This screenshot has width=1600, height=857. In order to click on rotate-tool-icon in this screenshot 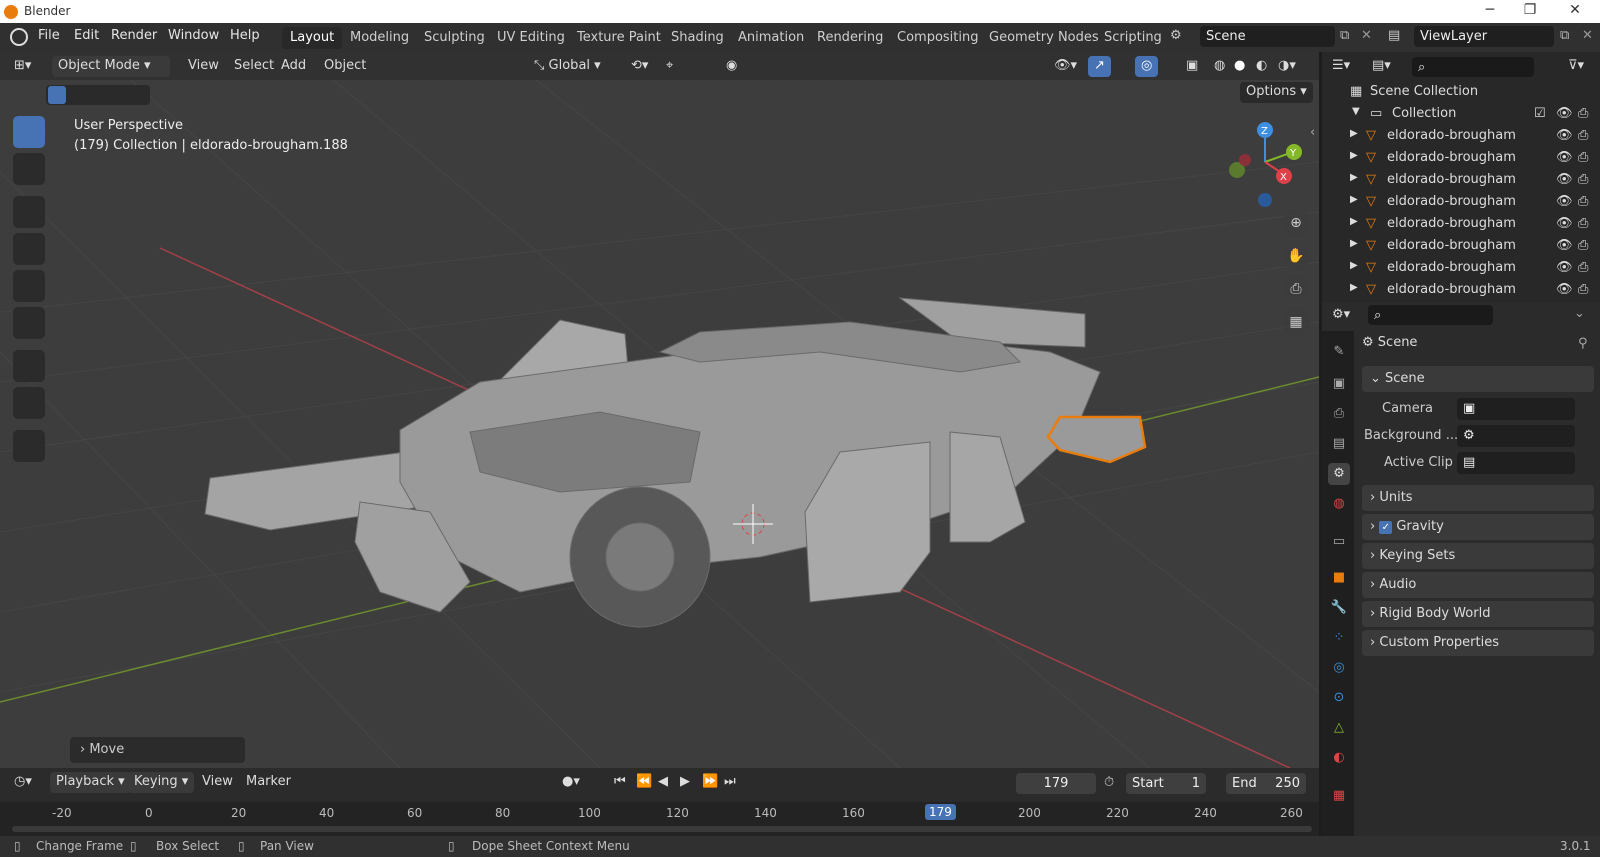, I will do `click(29, 249)`.